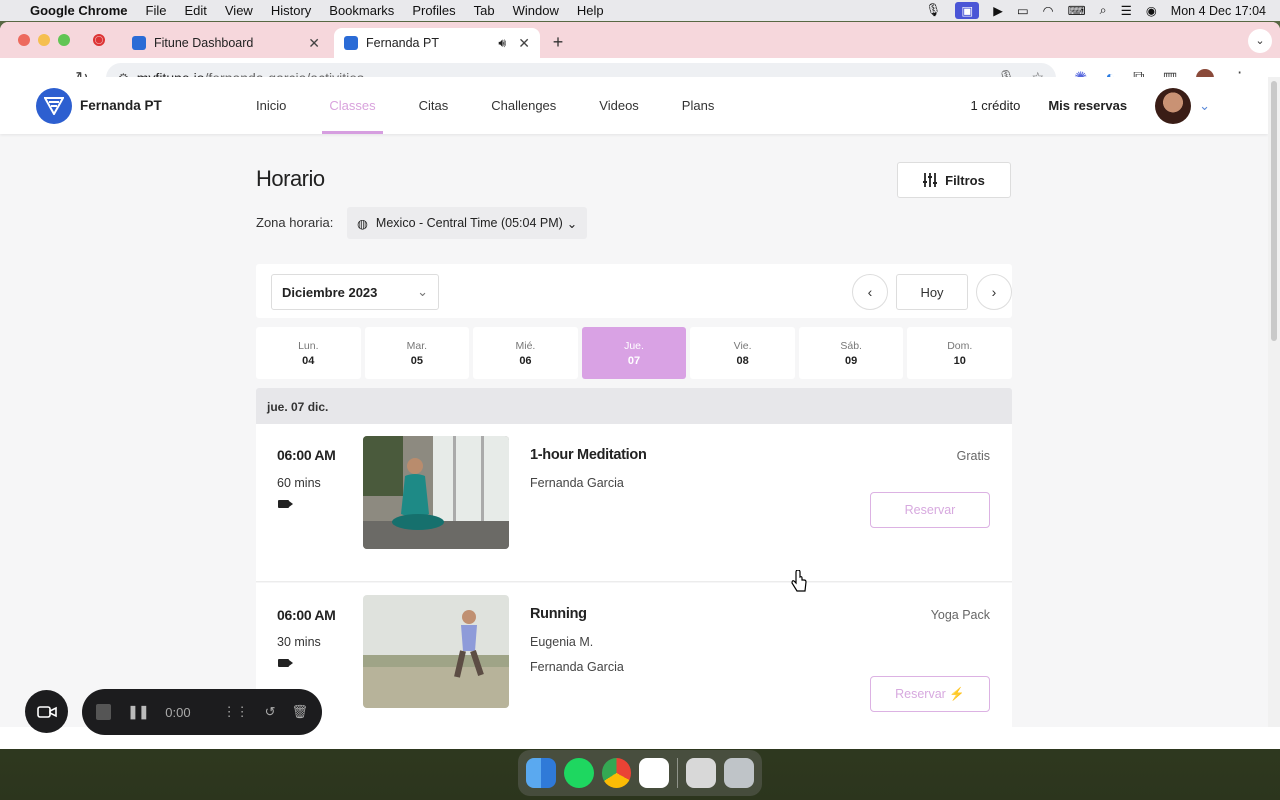  I want to click on menu-profiles: Profiles, so click(433, 10).